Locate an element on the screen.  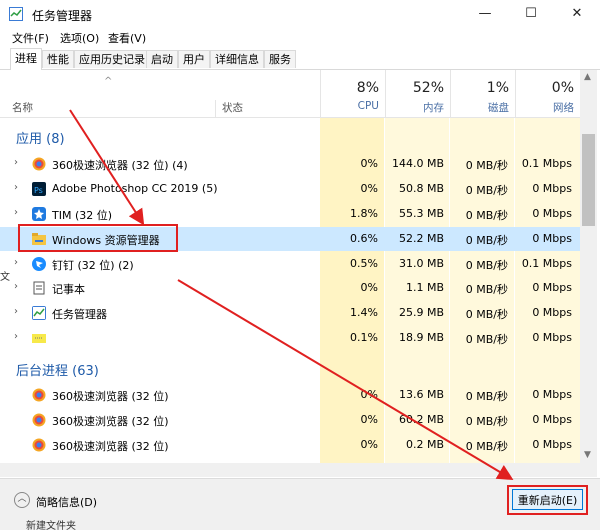
disk-label: 磁盘 is located at coordinates (498, 108).